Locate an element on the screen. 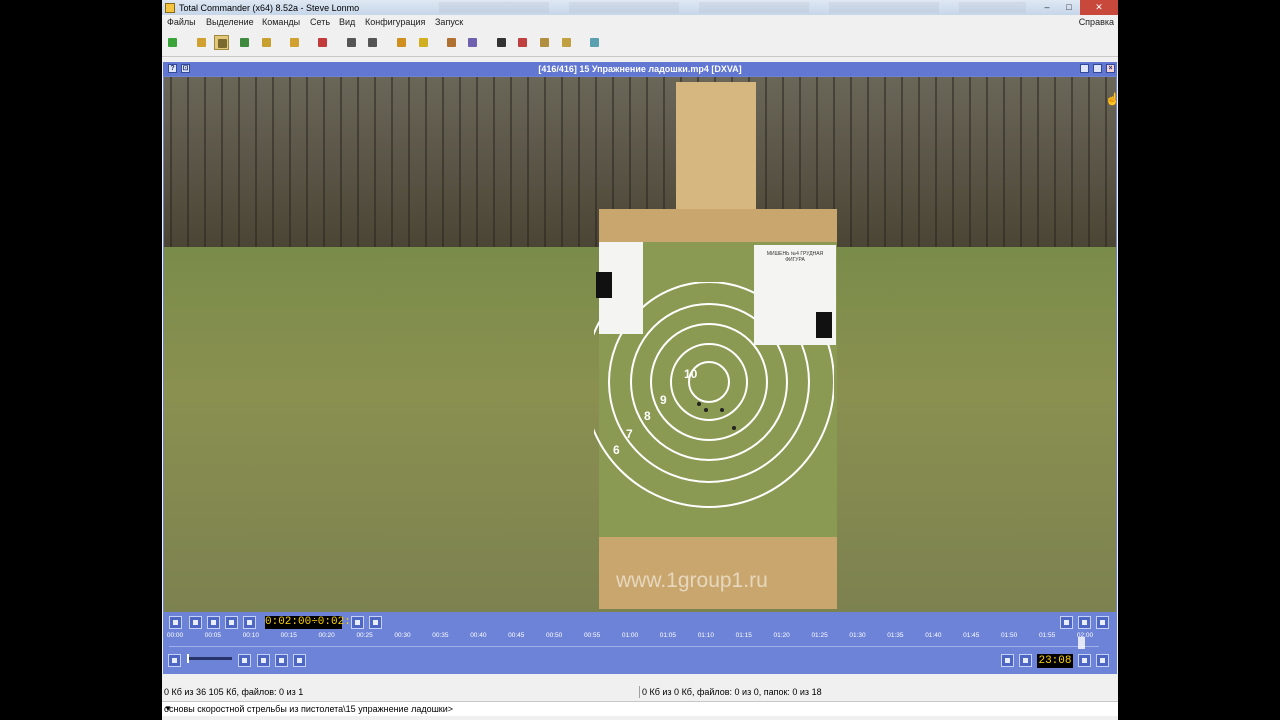 The image size is (1280, 720). status-left: 0 Кб из 36 105 Кб, файлов: 0 из 1 is located at coordinates (234, 692).